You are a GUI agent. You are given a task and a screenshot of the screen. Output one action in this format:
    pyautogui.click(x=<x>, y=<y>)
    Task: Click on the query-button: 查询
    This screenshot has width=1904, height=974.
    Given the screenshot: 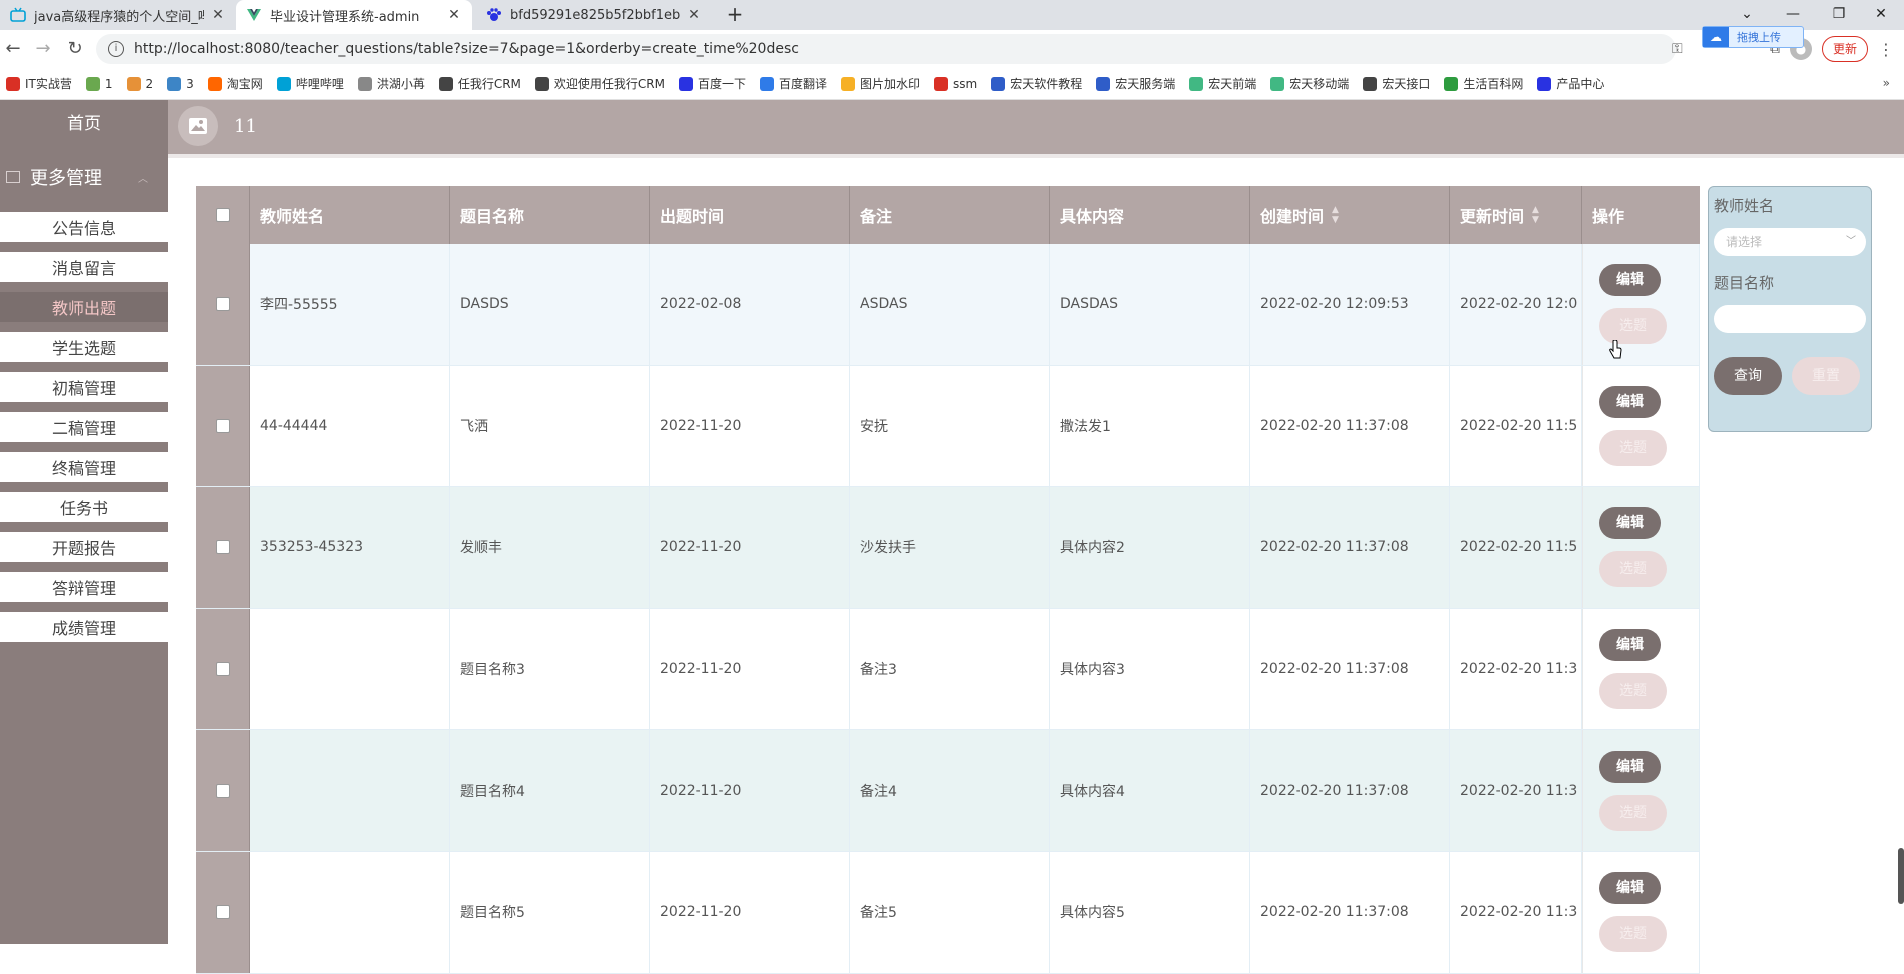 What is the action you would take?
    pyautogui.click(x=1748, y=376)
    